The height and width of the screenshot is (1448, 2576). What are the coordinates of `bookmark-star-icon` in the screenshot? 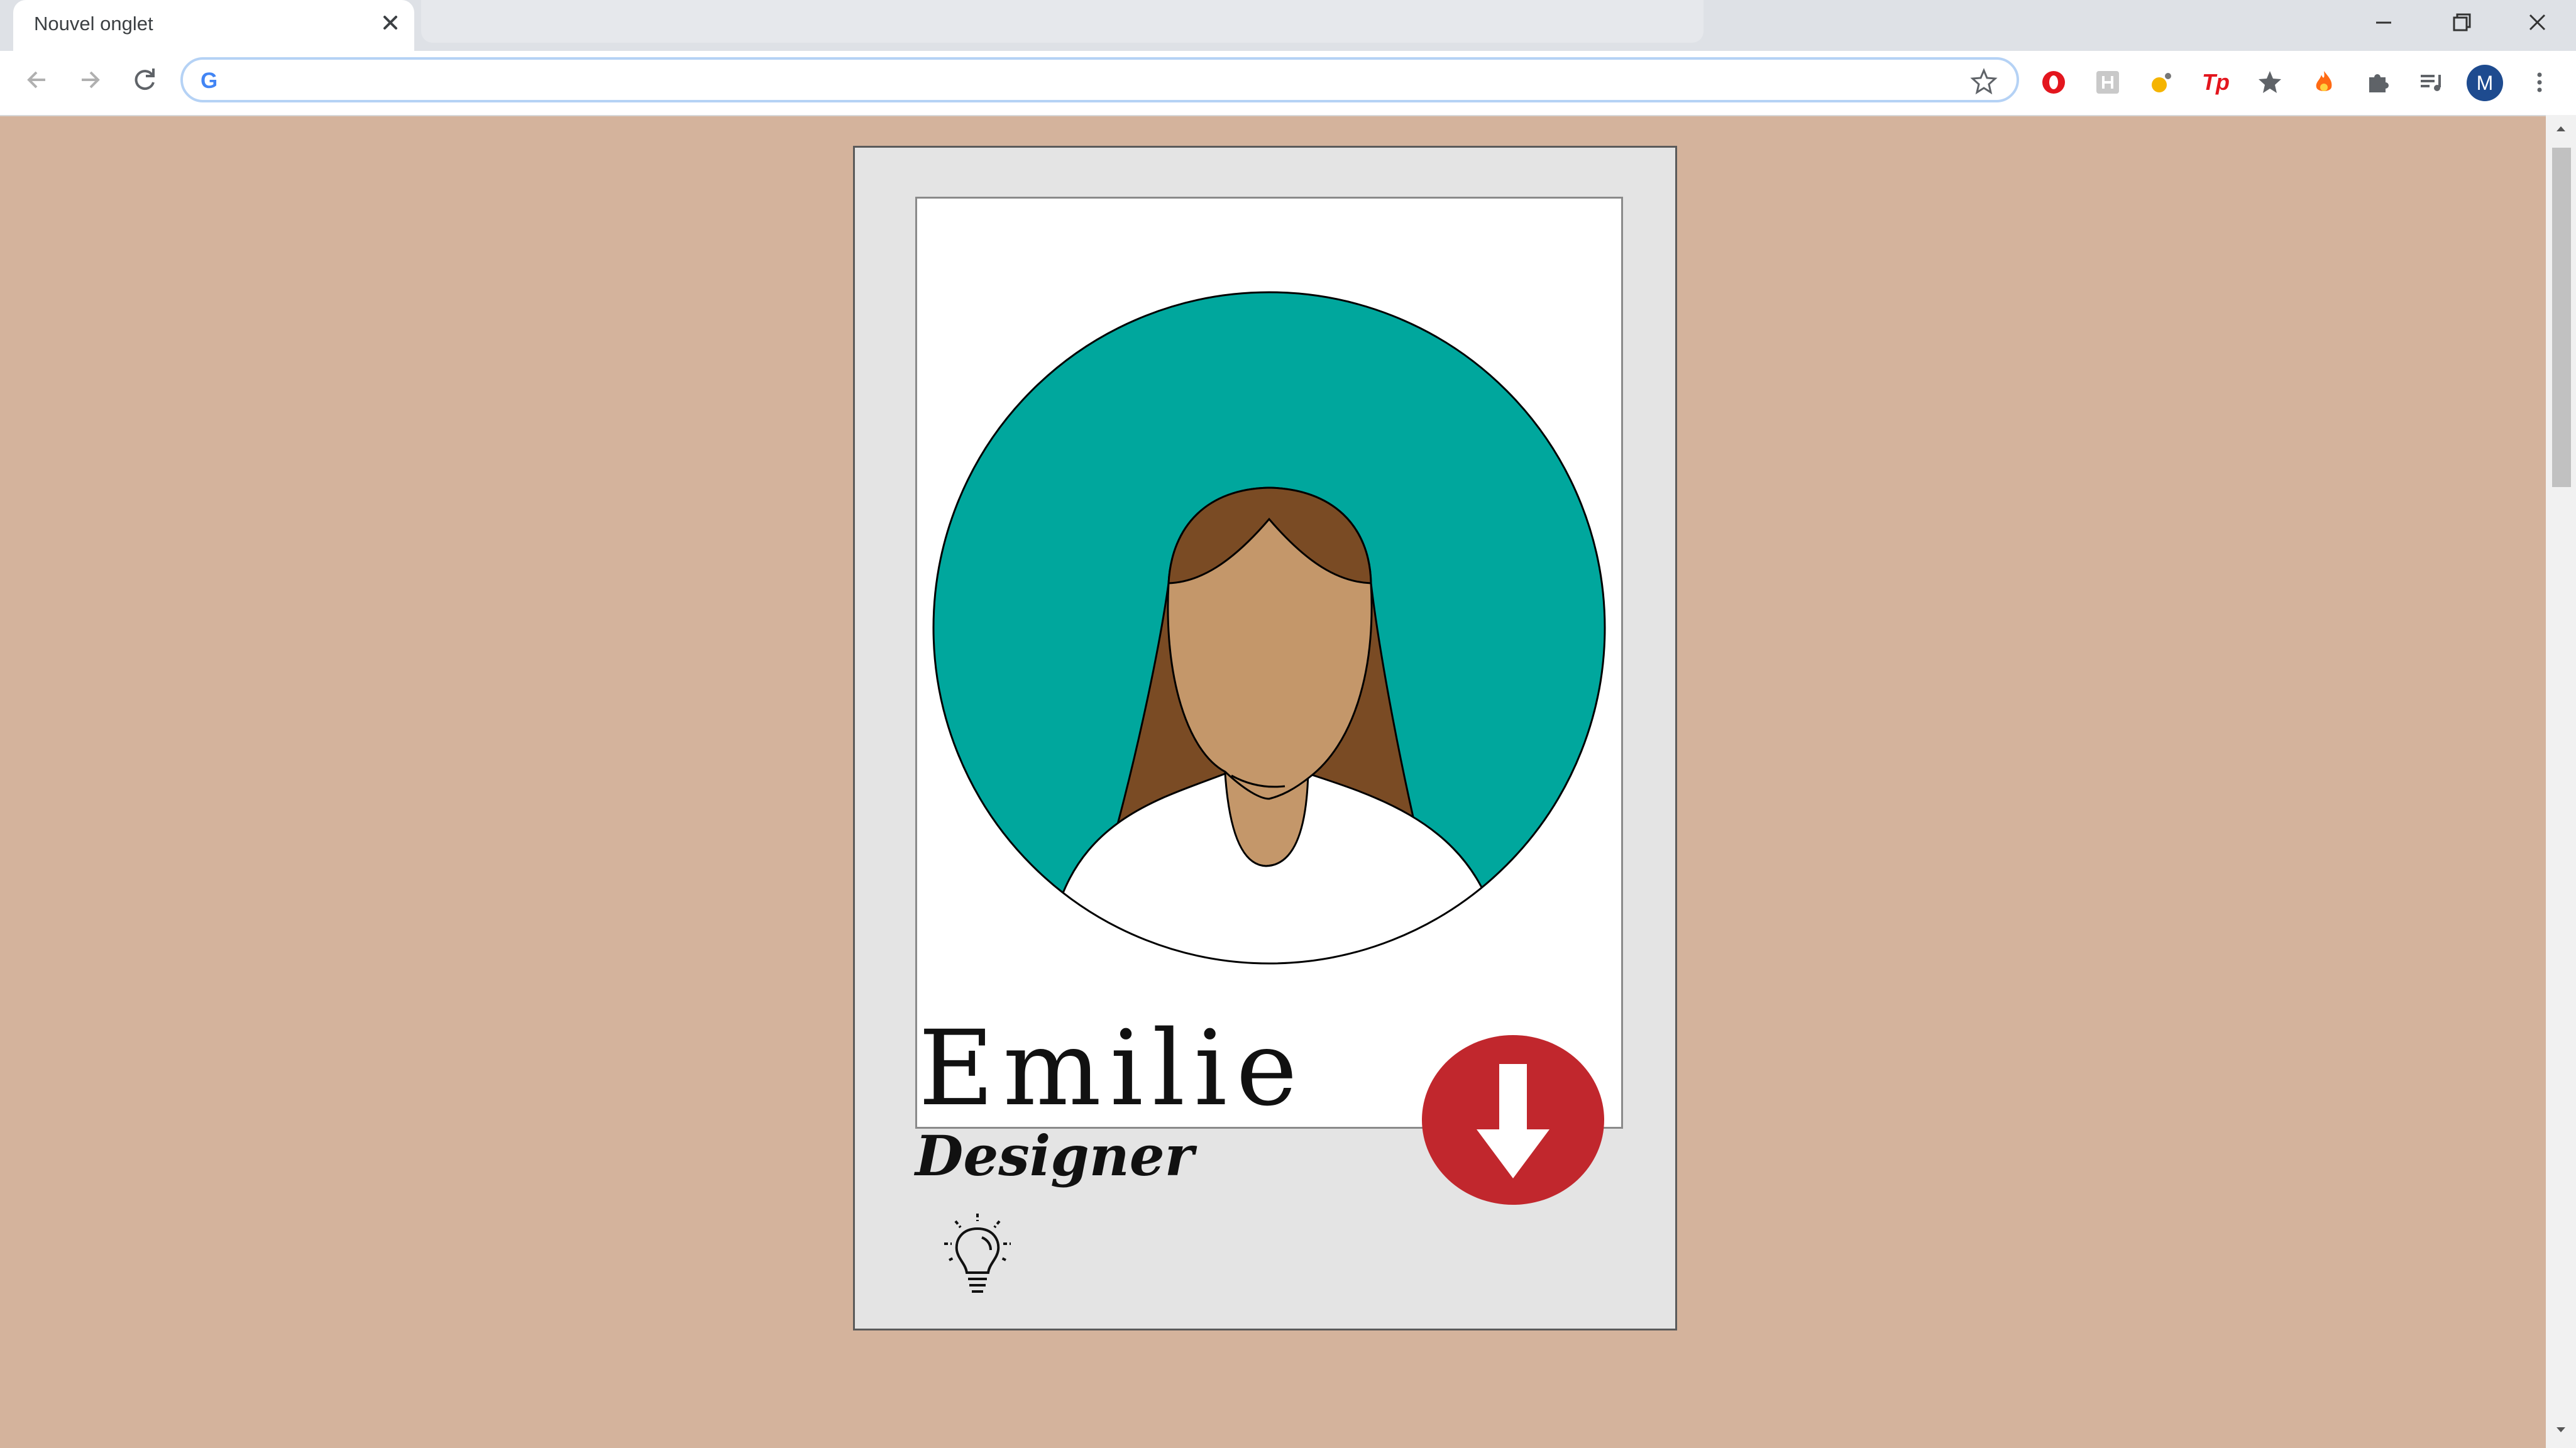 It's located at (1984, 81).